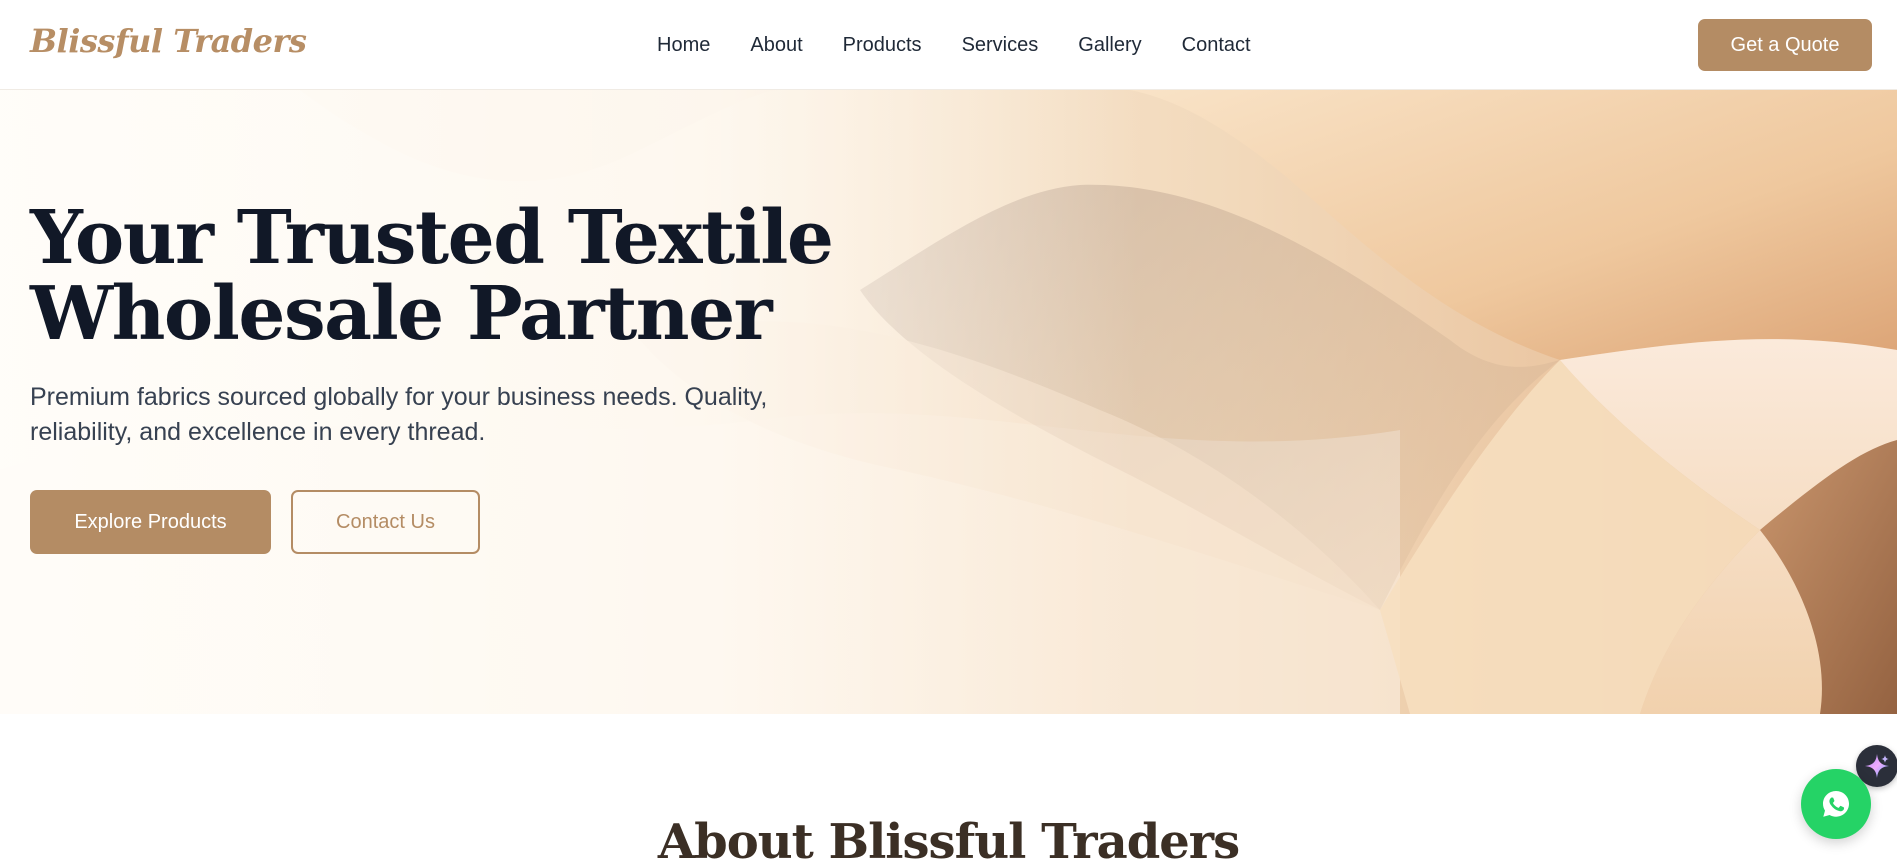  What do you see at coordinates (683, 45) in the screenshot?
I see `nav-home: Home` at bounding box center [683, 45].